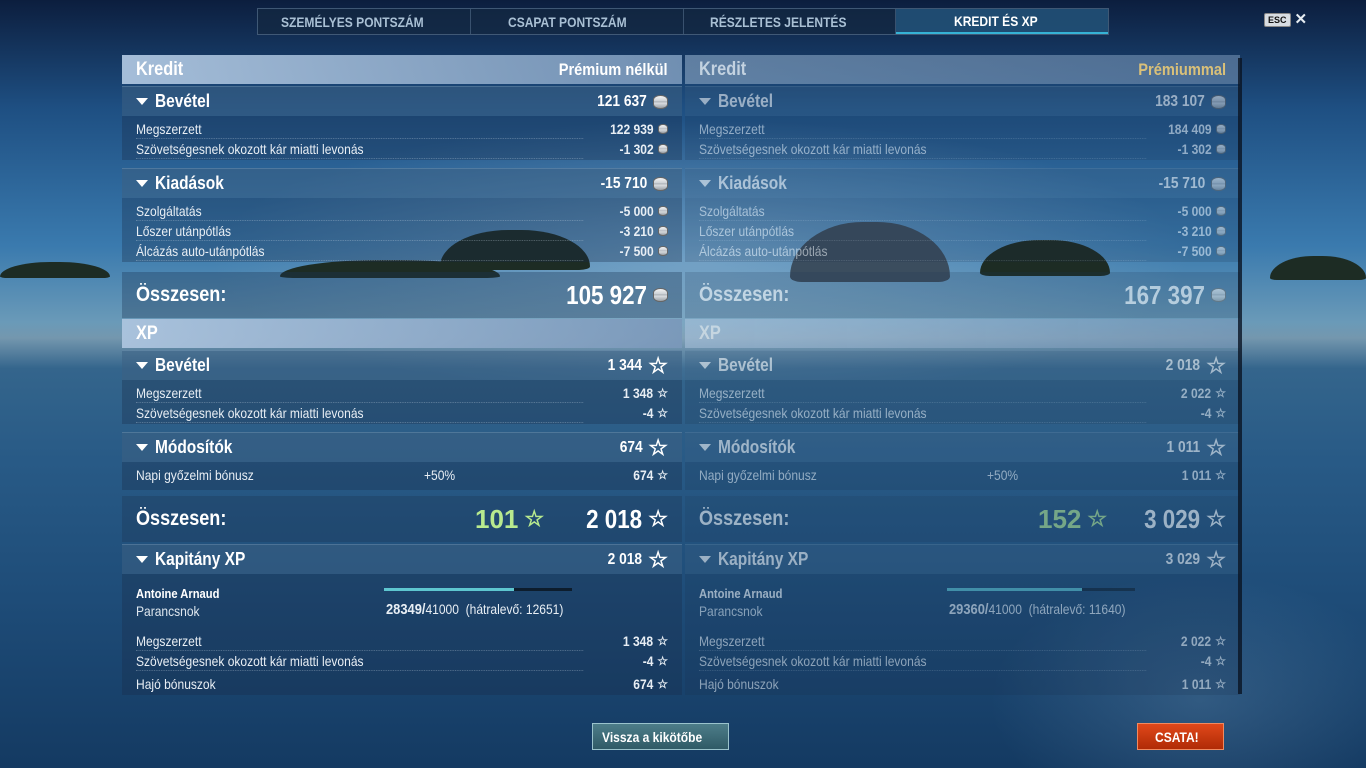 This screenshot has height=768, width=1366. I want to click on tab-credits-xp: KREDIT ÉS XP, so click(1002, 21).